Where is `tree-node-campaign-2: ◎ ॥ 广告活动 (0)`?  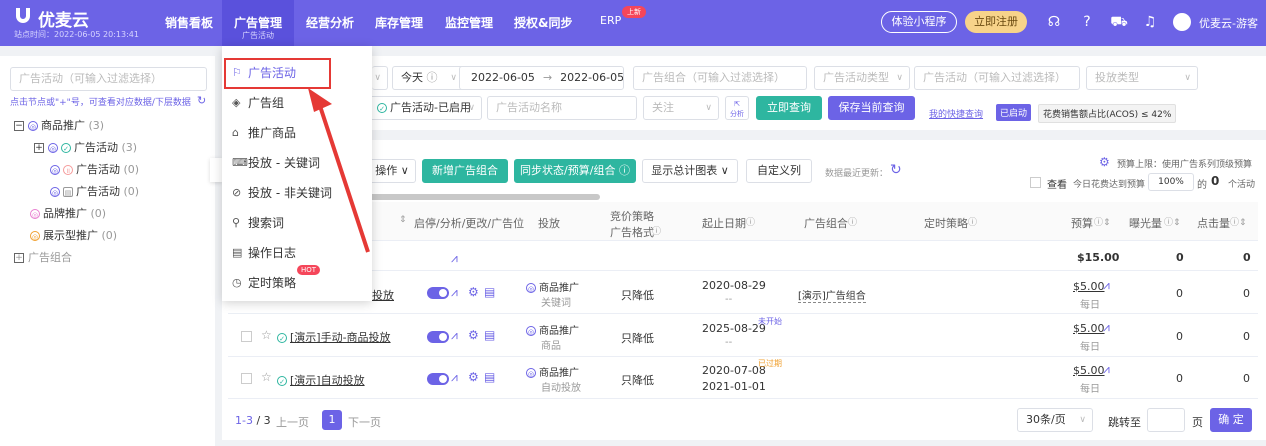
tree-node-campaign-2: ◎ ॥ 广告活动 (0) is located at coordinates (94, 169).